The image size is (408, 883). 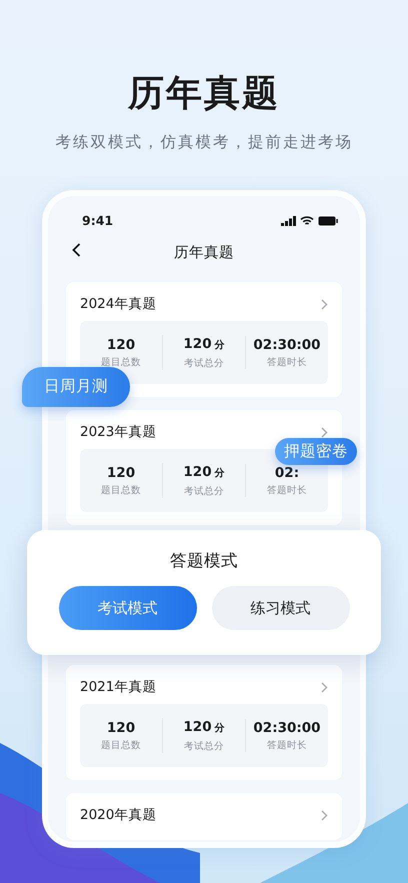 What do you see at coordinates (127, 608) in the screenshot?
I see `mode-button: 考试模式` at bounding box center [127, 608].